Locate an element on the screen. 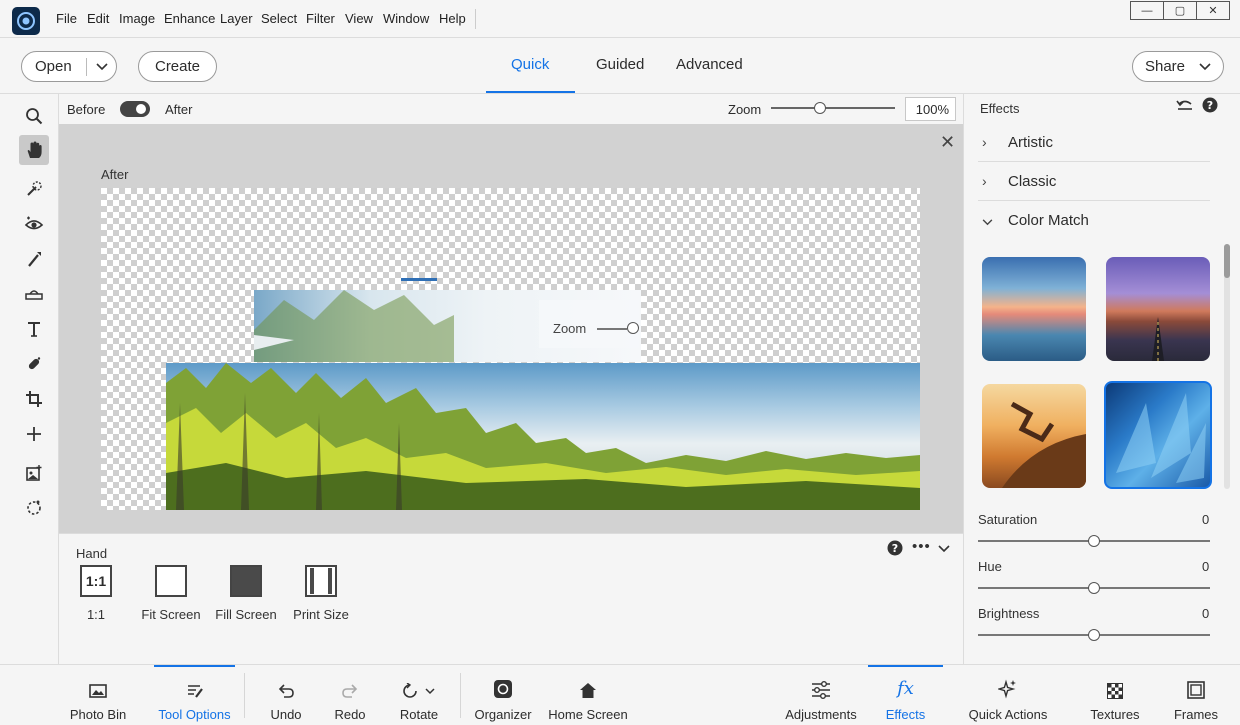 This screenshot has height=725, width=1240. frames-button: Frames is located at coordinates (1196, 695).